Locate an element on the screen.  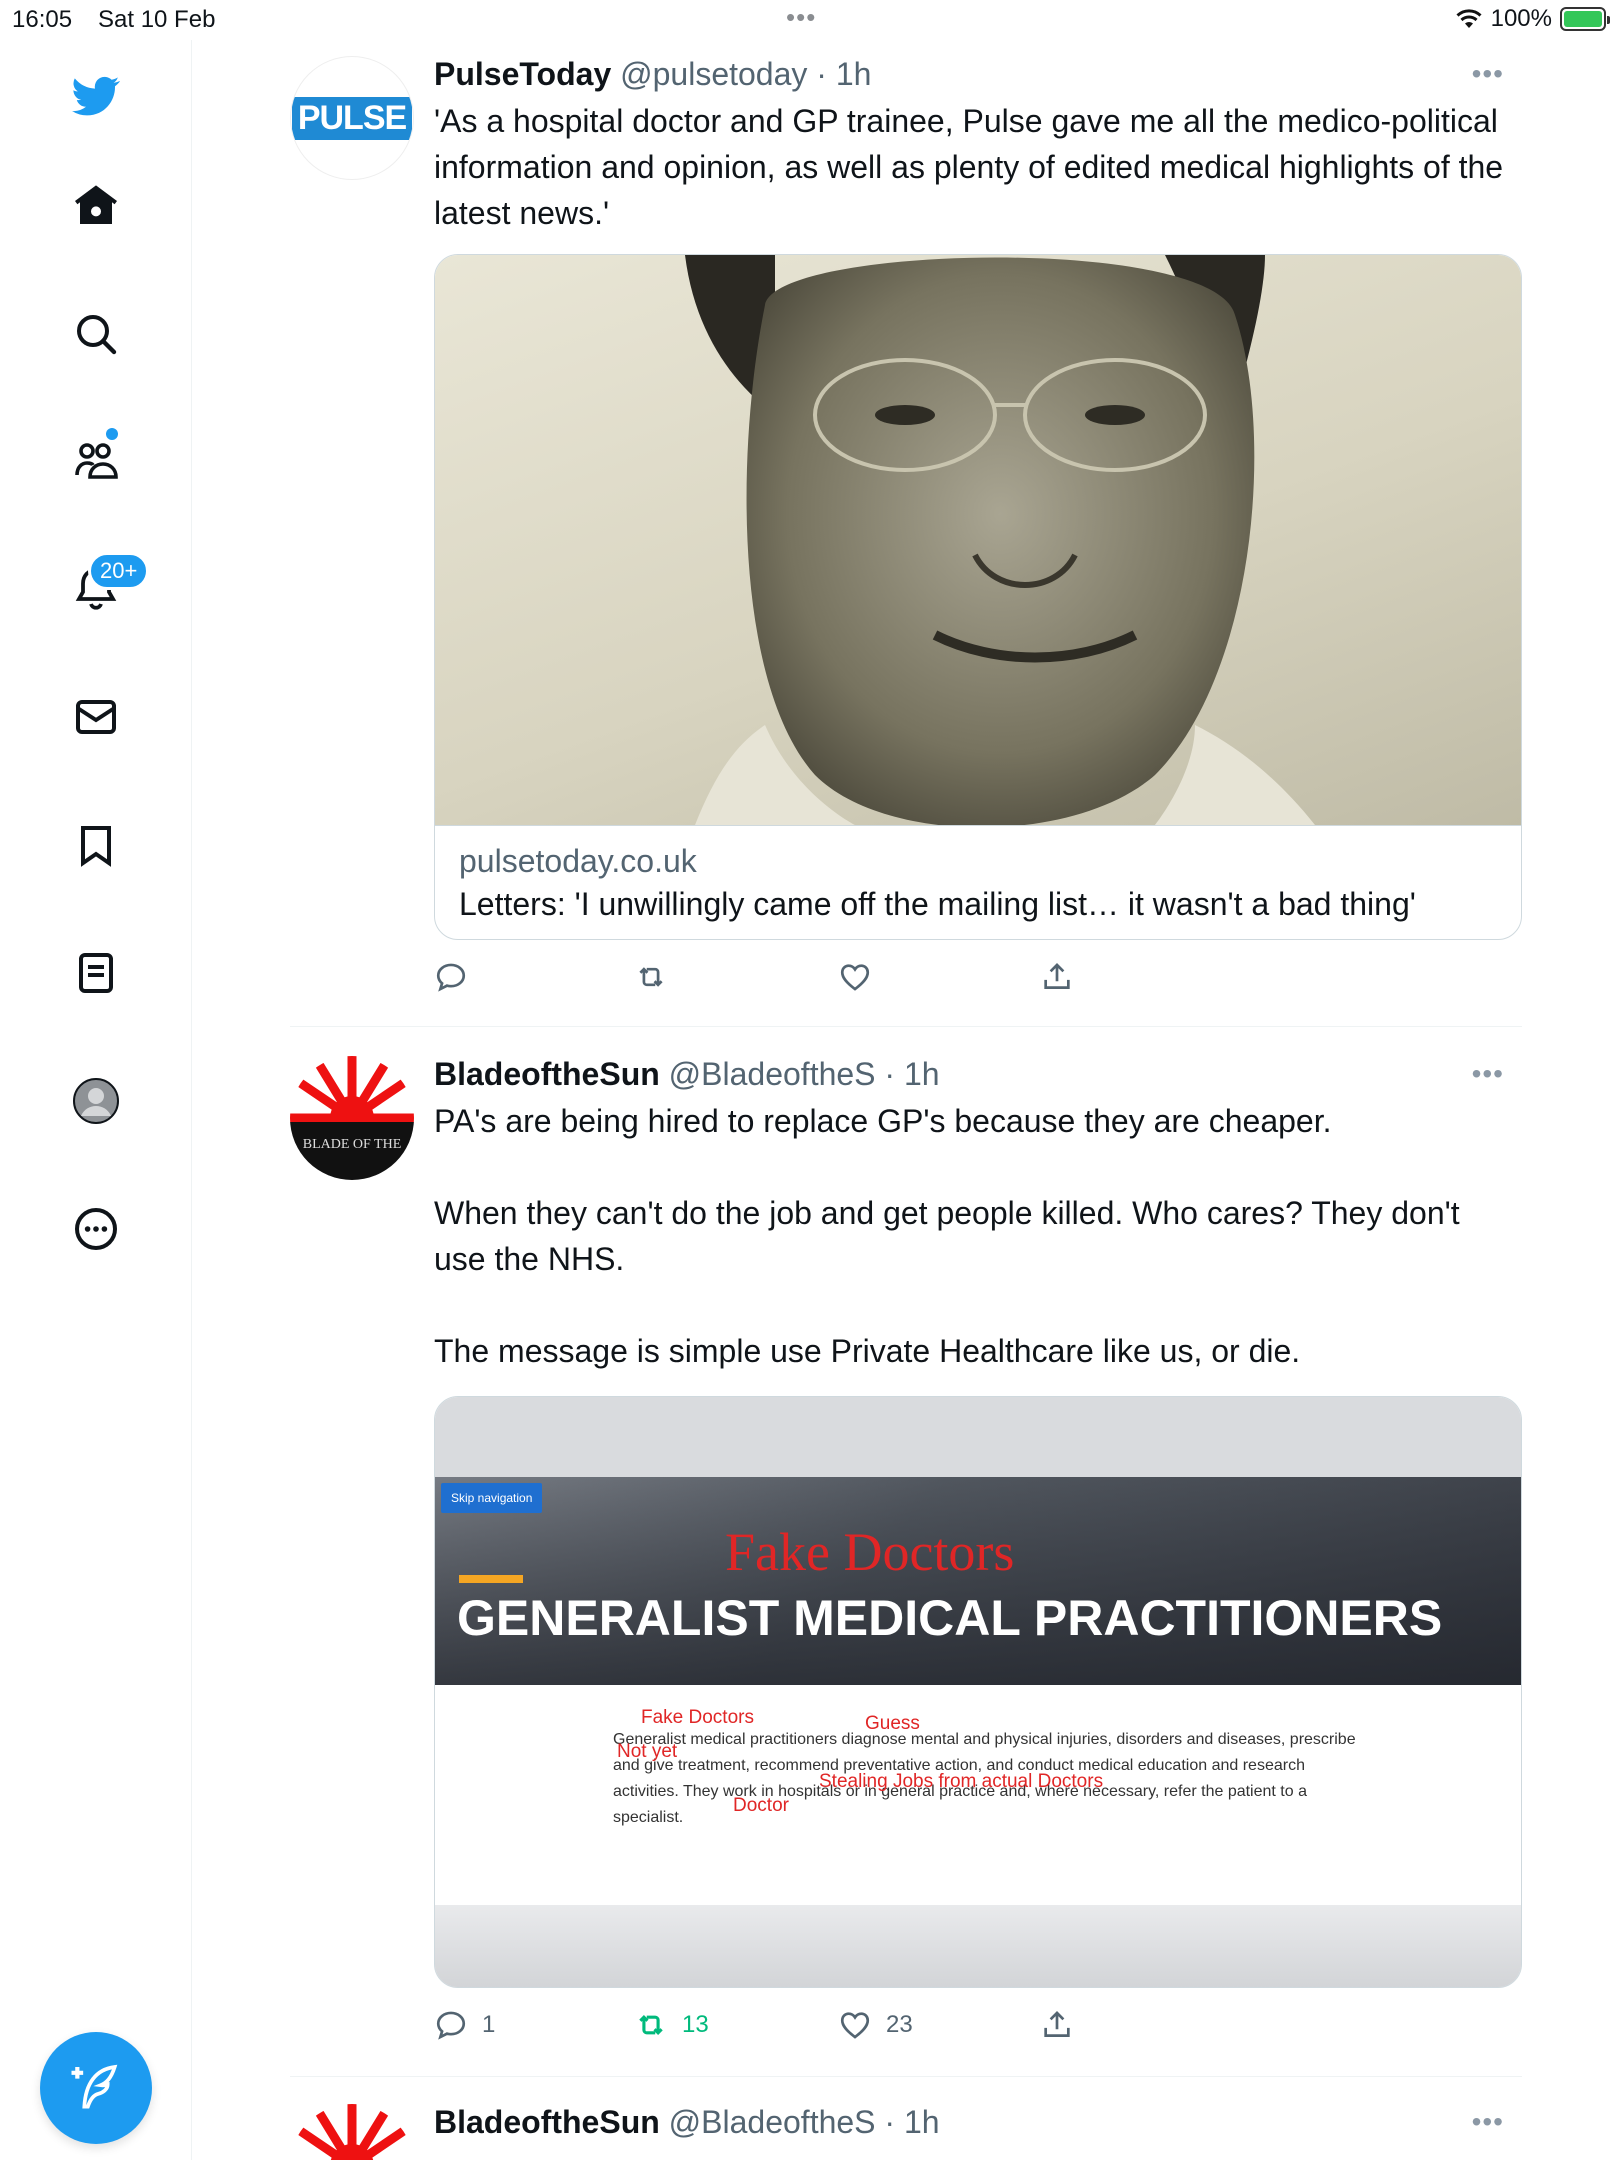
link-domain: pulsetoday.co.uk is located at coordinates (578, 861).